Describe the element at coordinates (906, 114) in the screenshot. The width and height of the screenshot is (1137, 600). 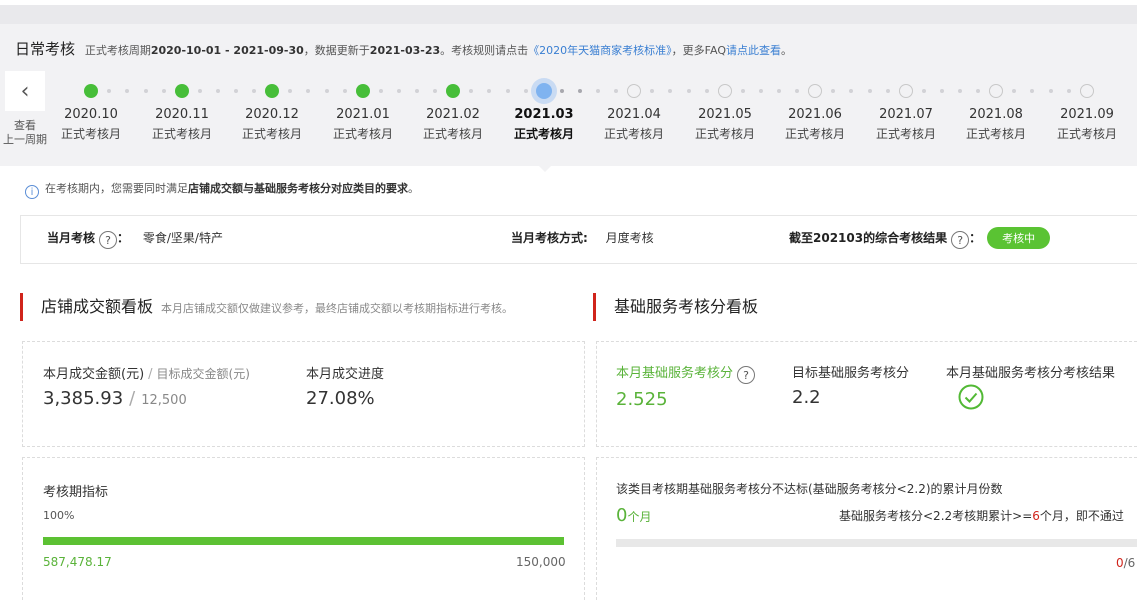
I see `month-label: 2021.07` at that location.